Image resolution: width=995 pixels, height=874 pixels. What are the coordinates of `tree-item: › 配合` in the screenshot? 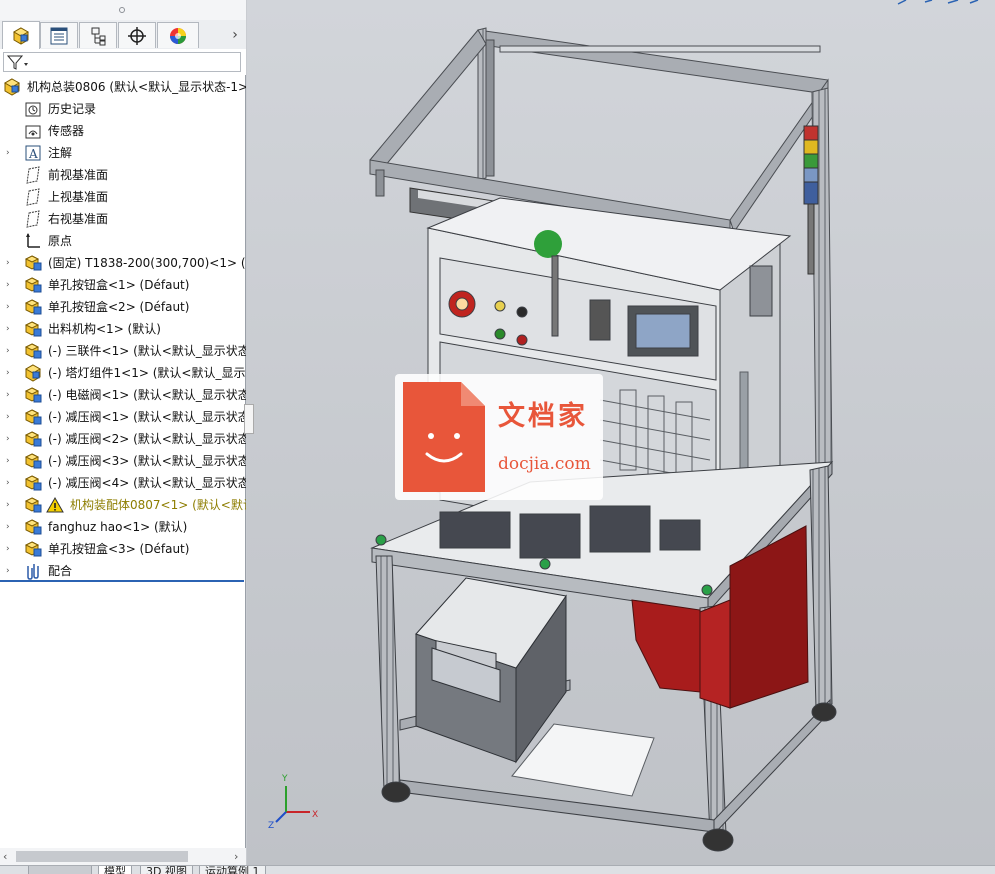 It's located at (122, 570).